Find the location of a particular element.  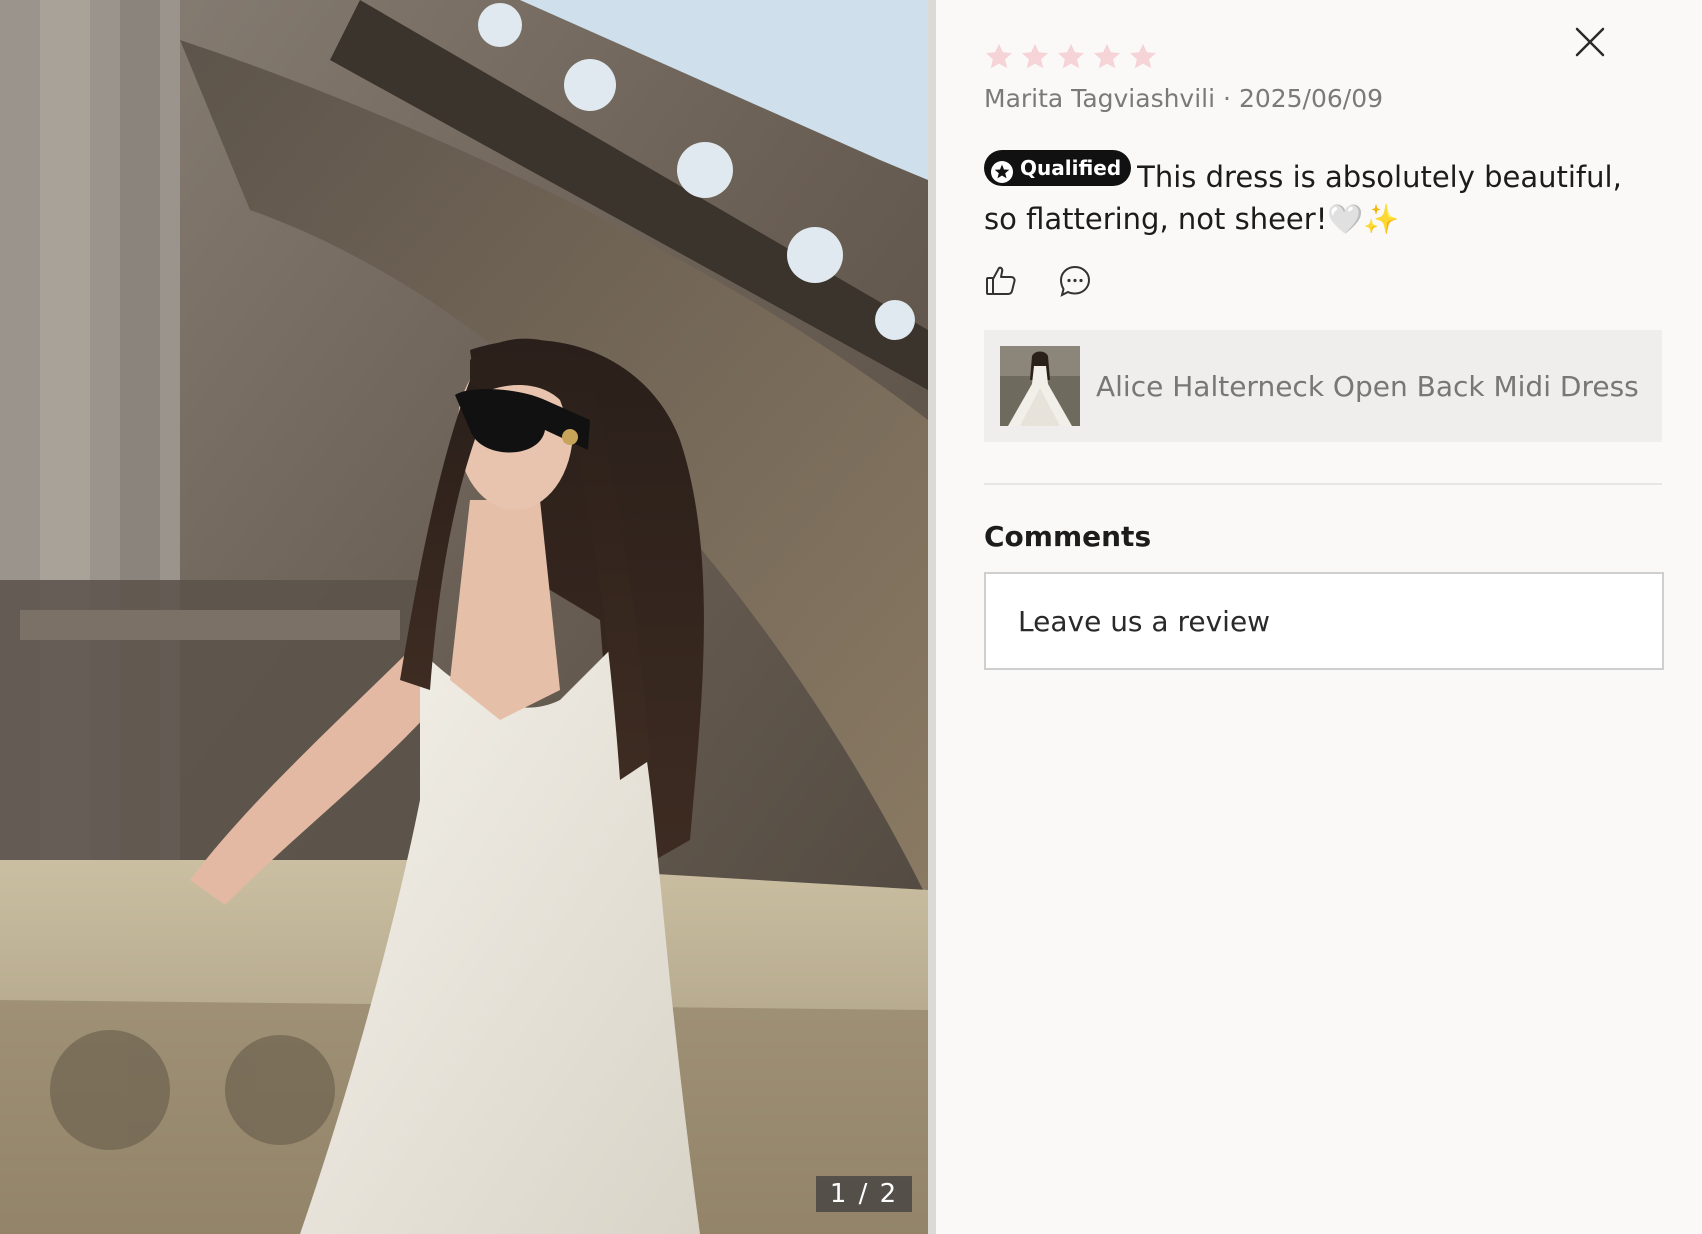

thumbs-up-icon is located at coordinates (1001, 281).